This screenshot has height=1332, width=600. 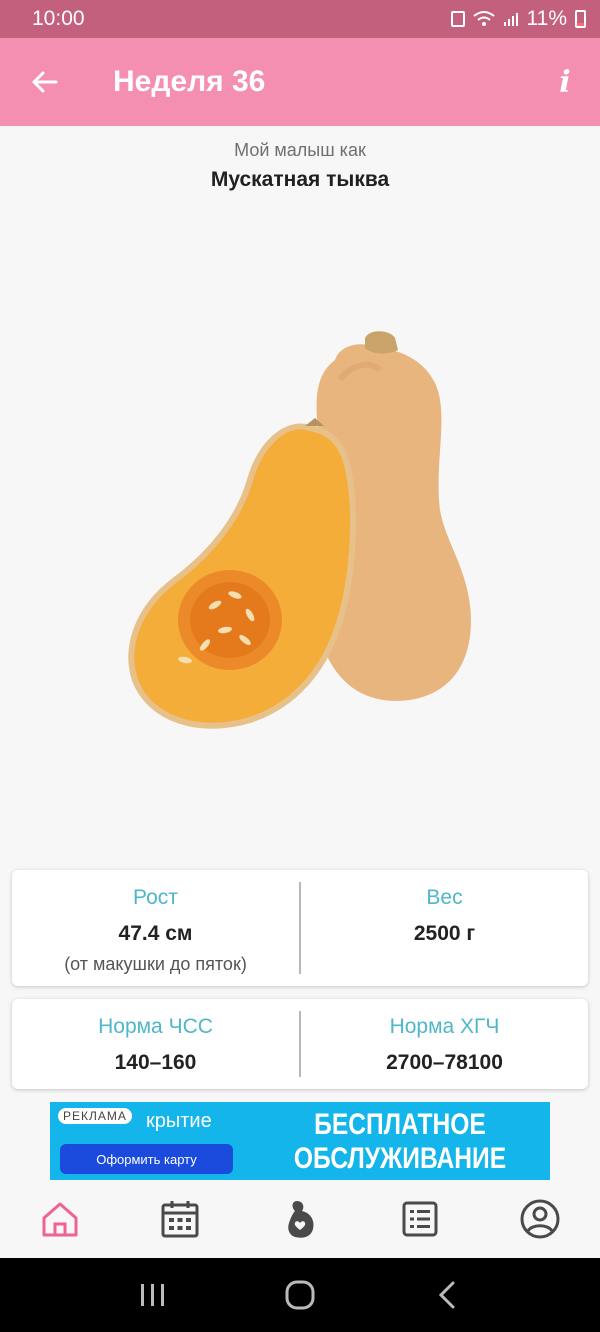 I want to click on back-button, so click(x=44, y=82).